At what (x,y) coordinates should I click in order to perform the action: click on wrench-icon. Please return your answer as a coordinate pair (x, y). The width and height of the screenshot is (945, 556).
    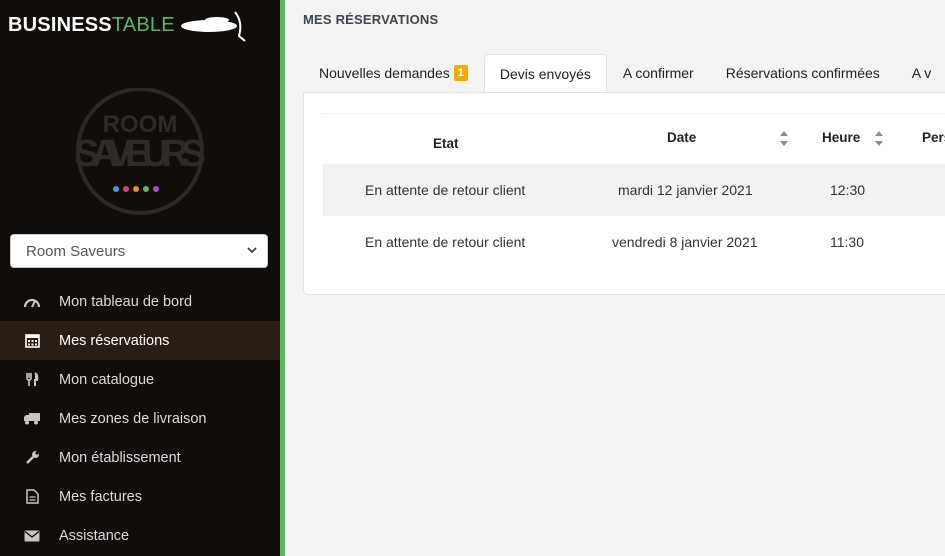
    Looking at the image, I should click on (32, 457).